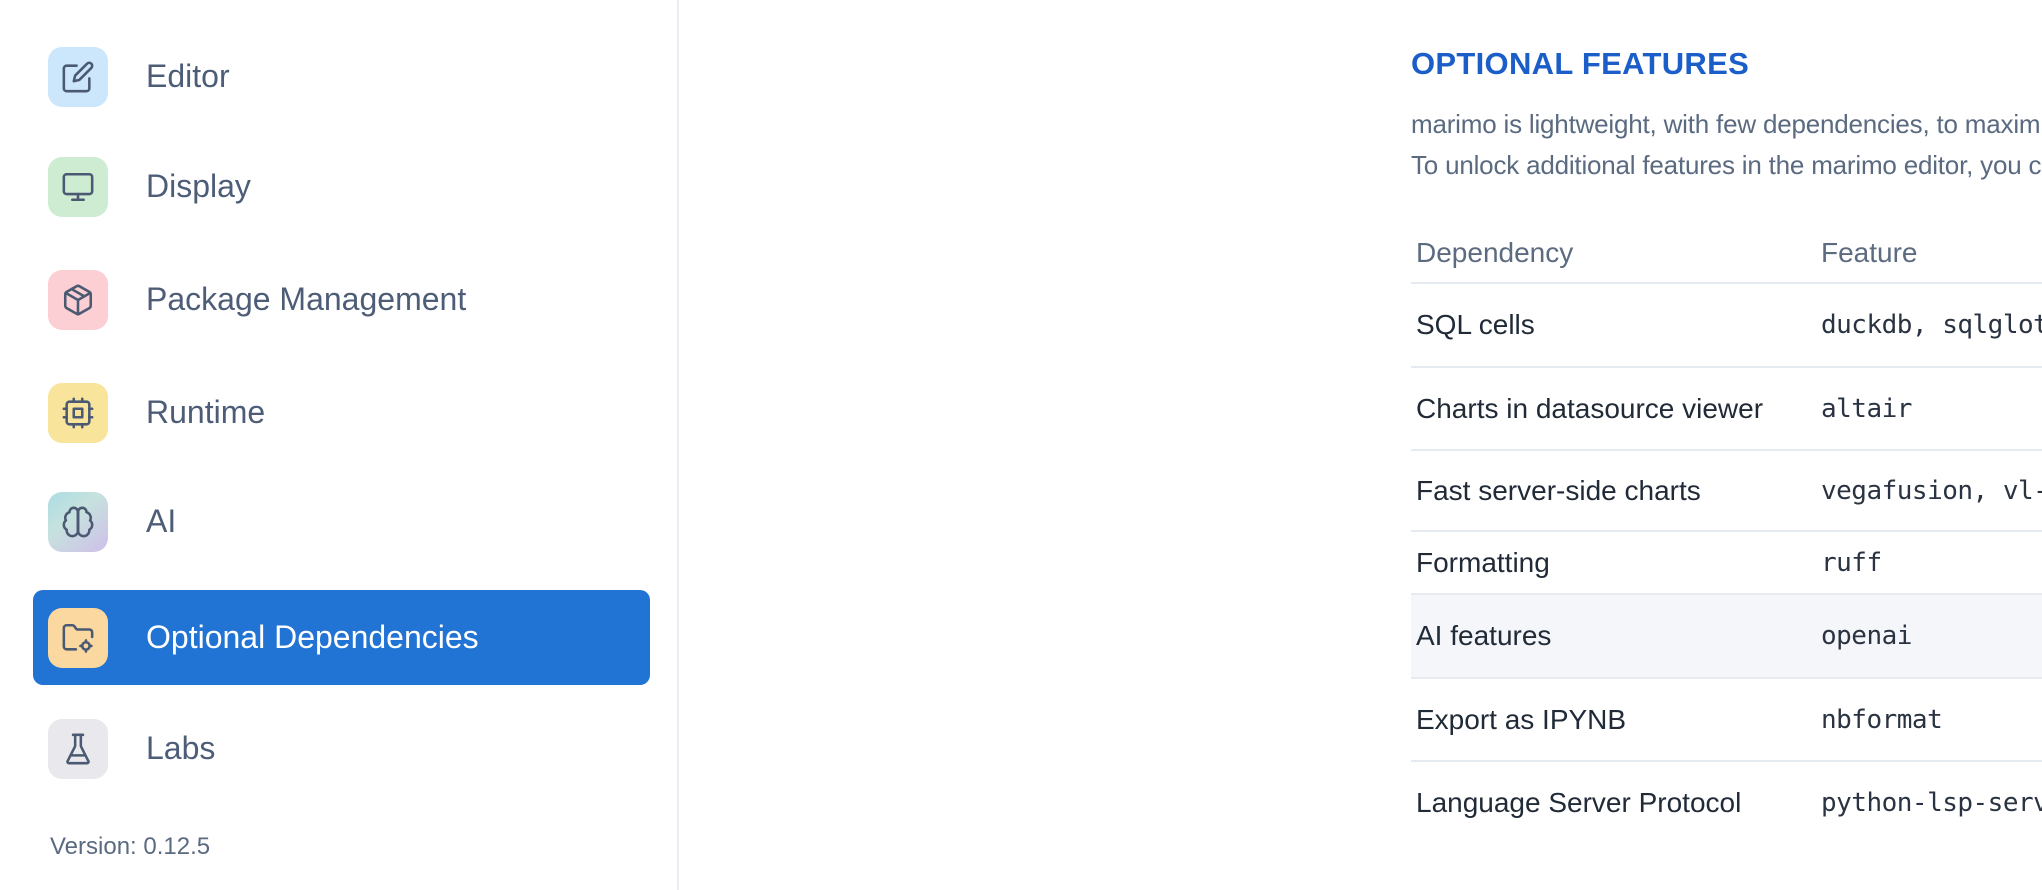 Image resolution: width=2042 pixels, height=890 pixels. Describe the element at coordinates (1726, 326) in the screenshot. I see `table-row: SQL cellsduckdb, sqlglotInstall with uv` at that location.